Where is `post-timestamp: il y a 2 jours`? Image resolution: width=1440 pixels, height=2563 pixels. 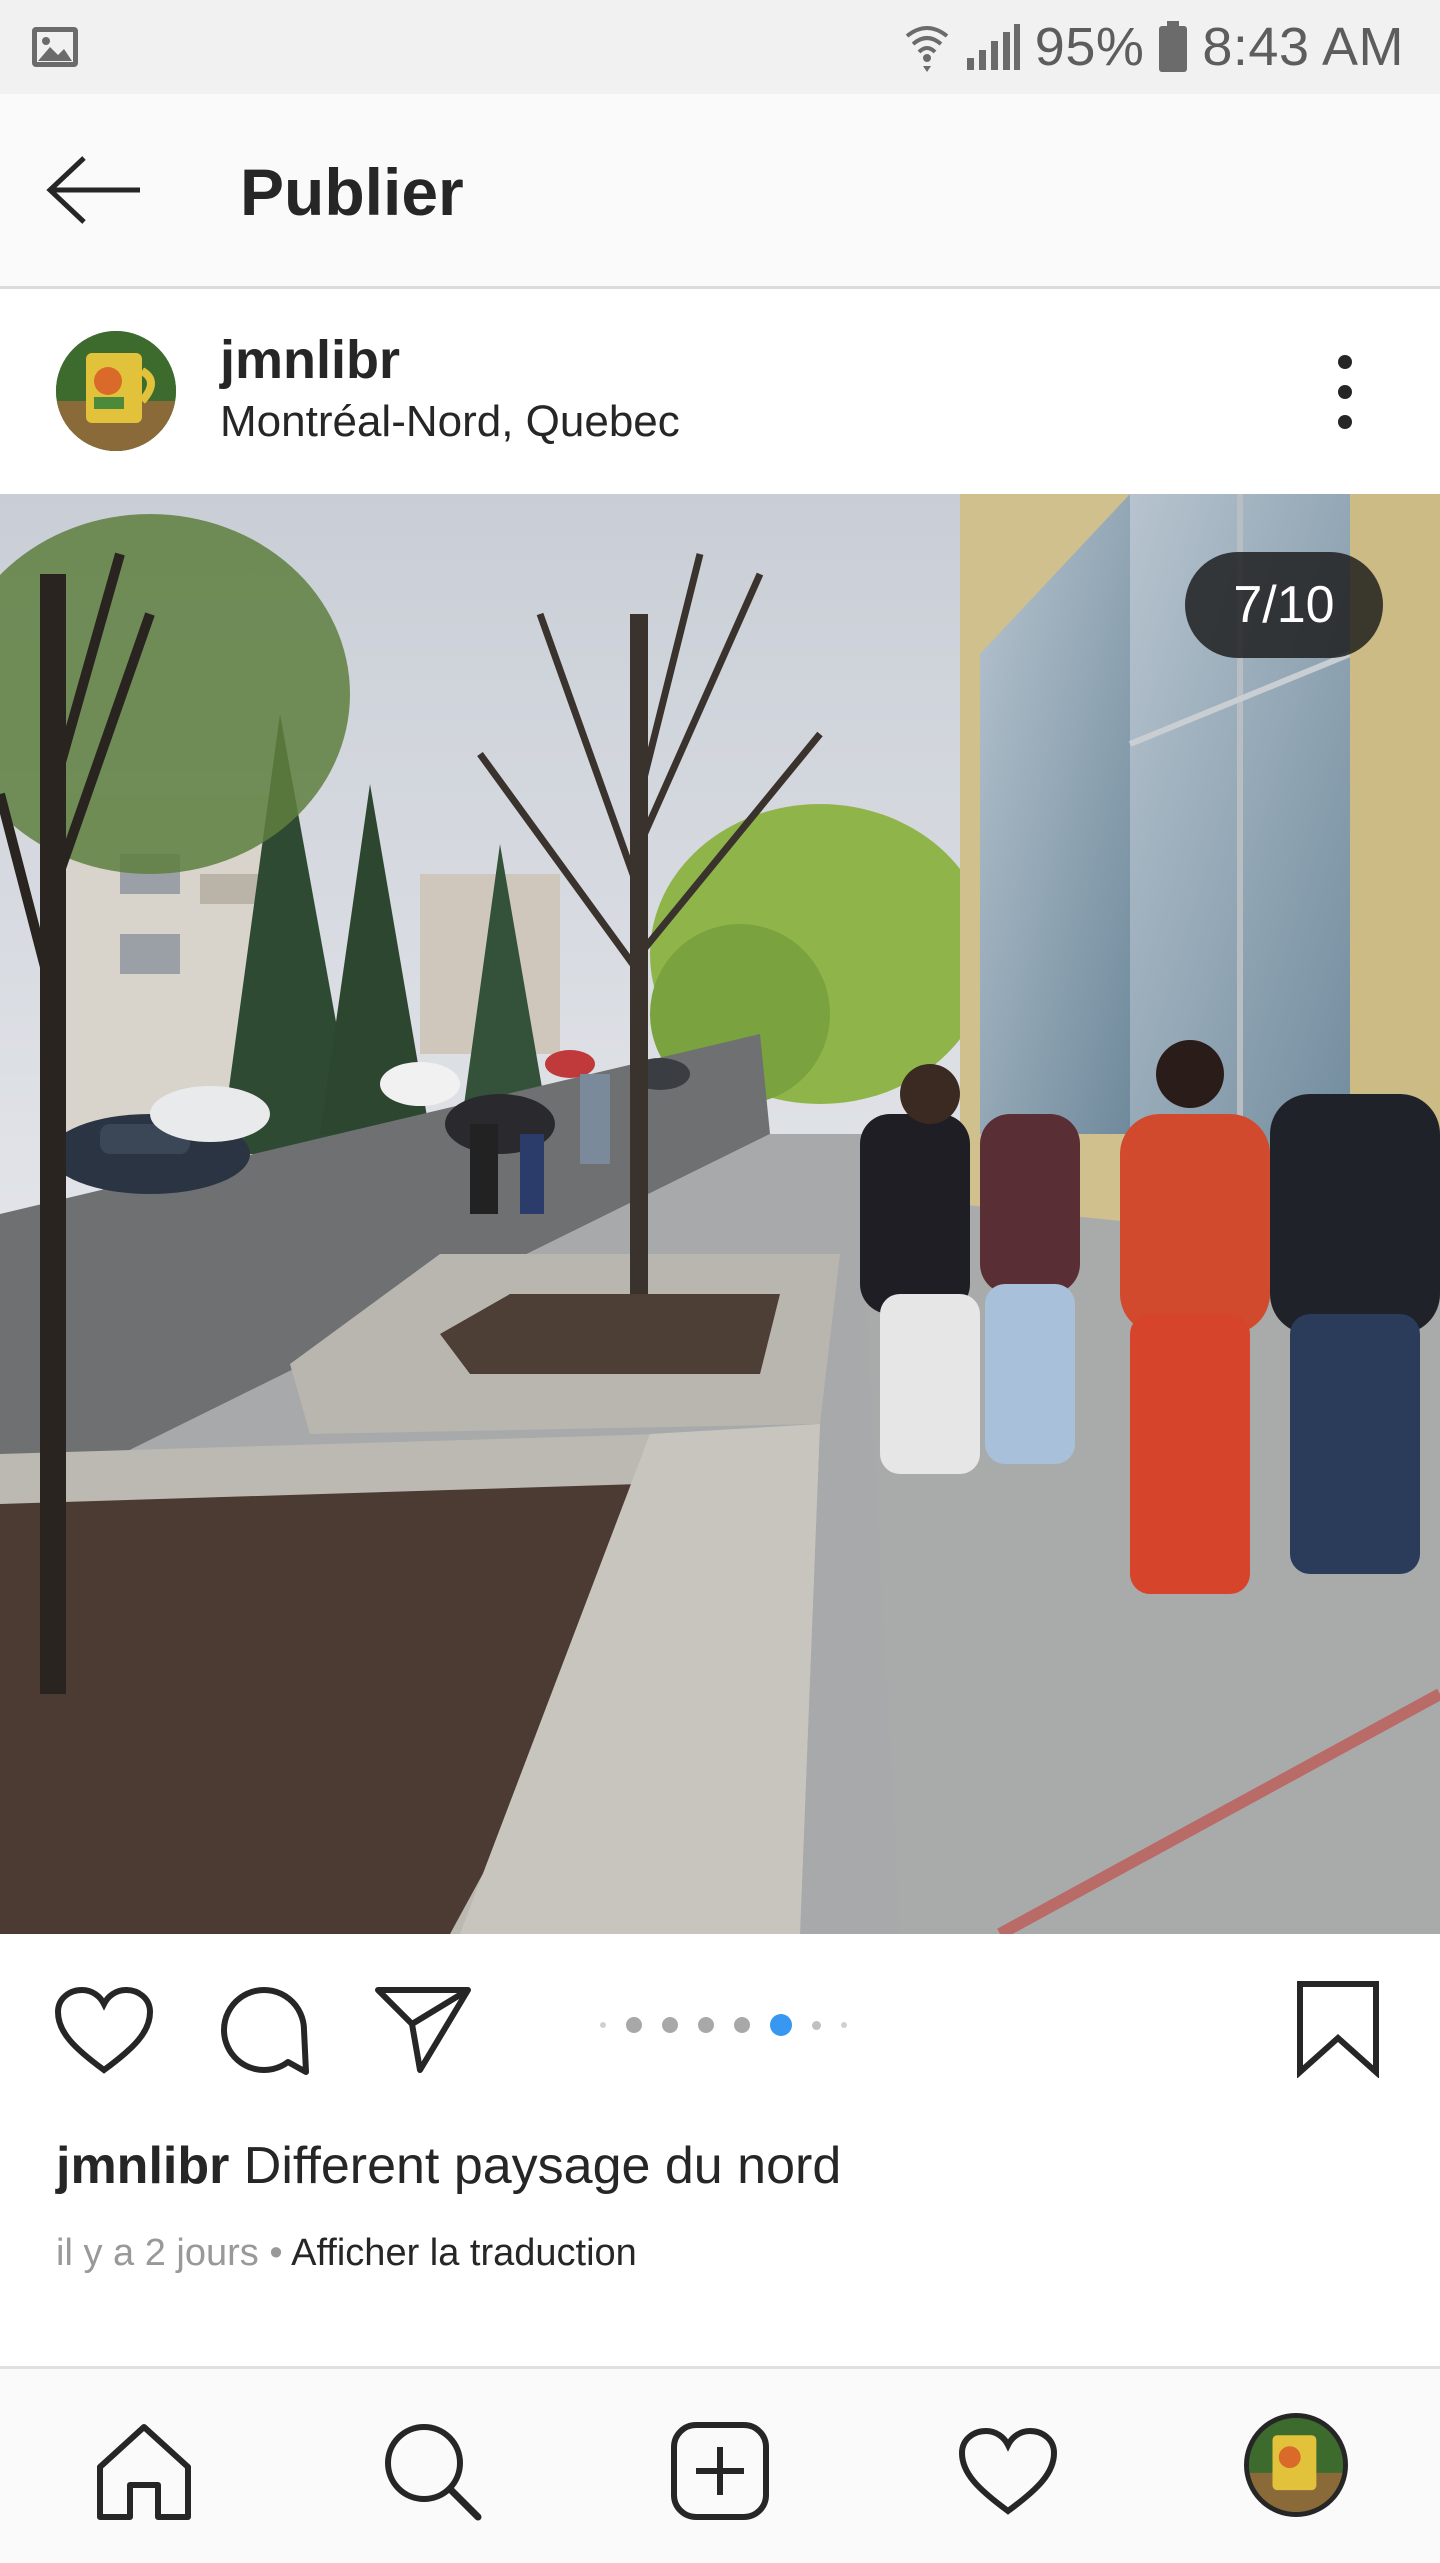 post-timestamp: il y a 2 jours is located at coordinates (157, 2253).